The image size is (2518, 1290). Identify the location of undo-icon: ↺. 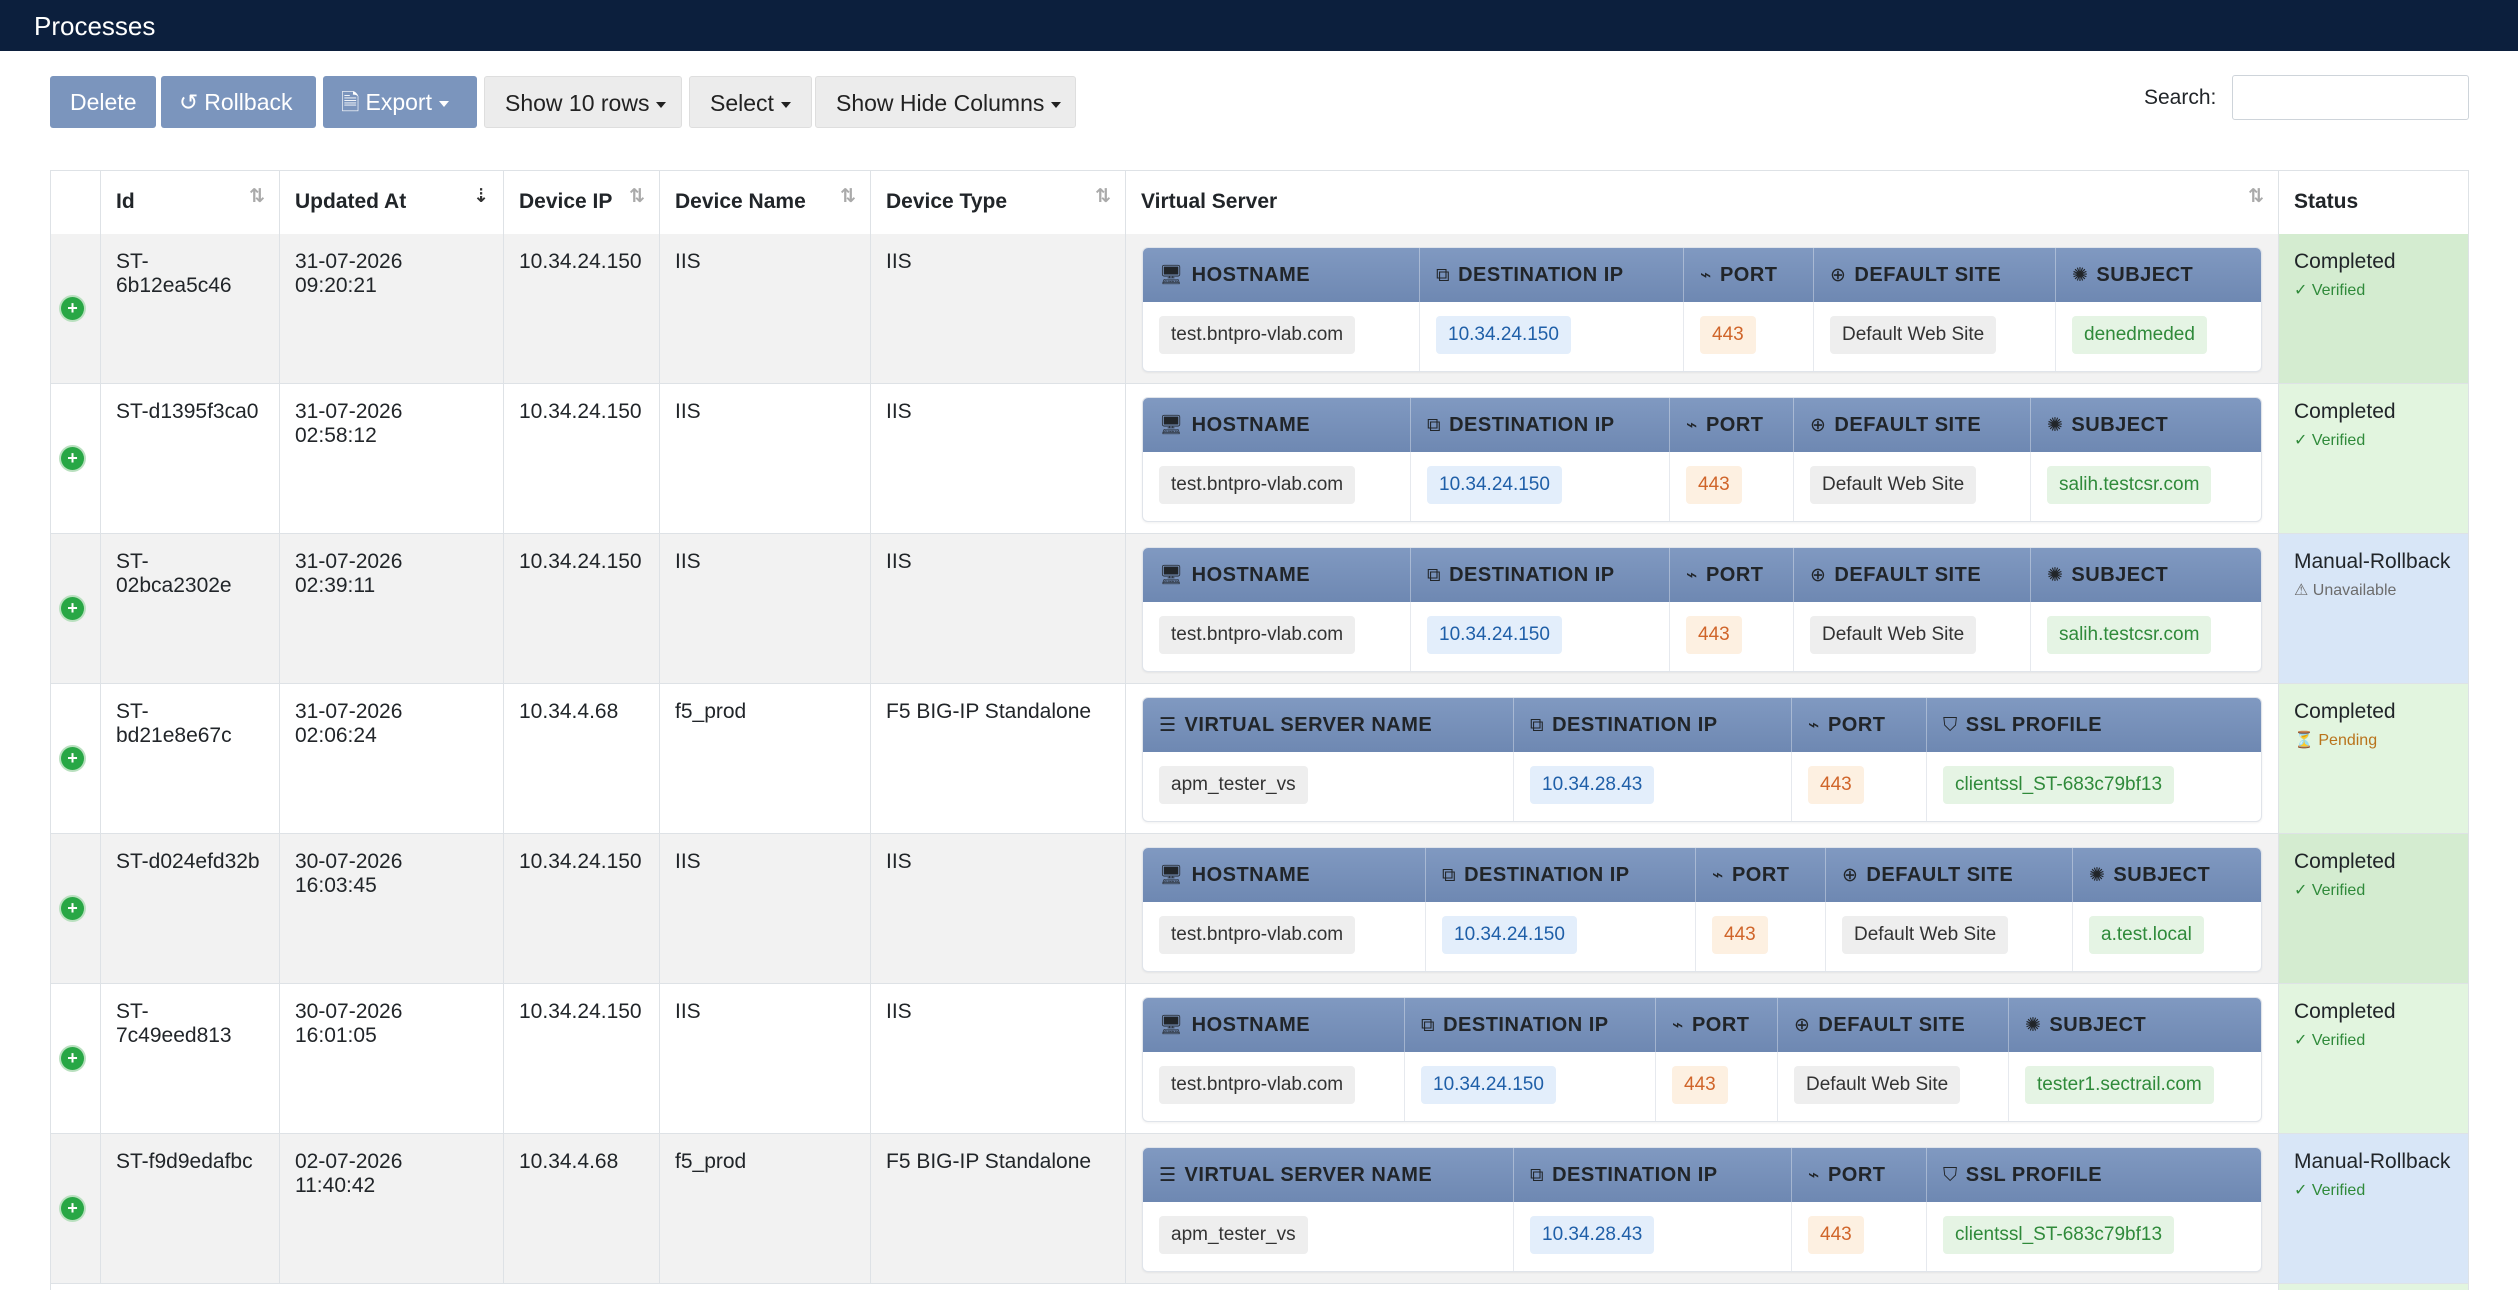
(189, 102).